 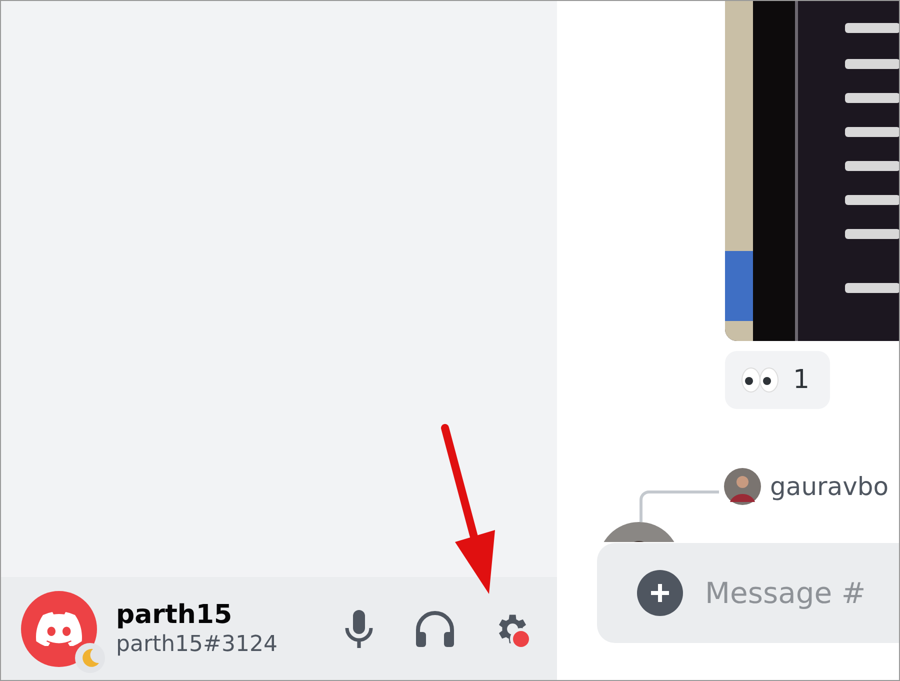 What do you see at coordinates (175, 614) in the screenshot?
I see `username: parth15` at bounding box center [175, 614].